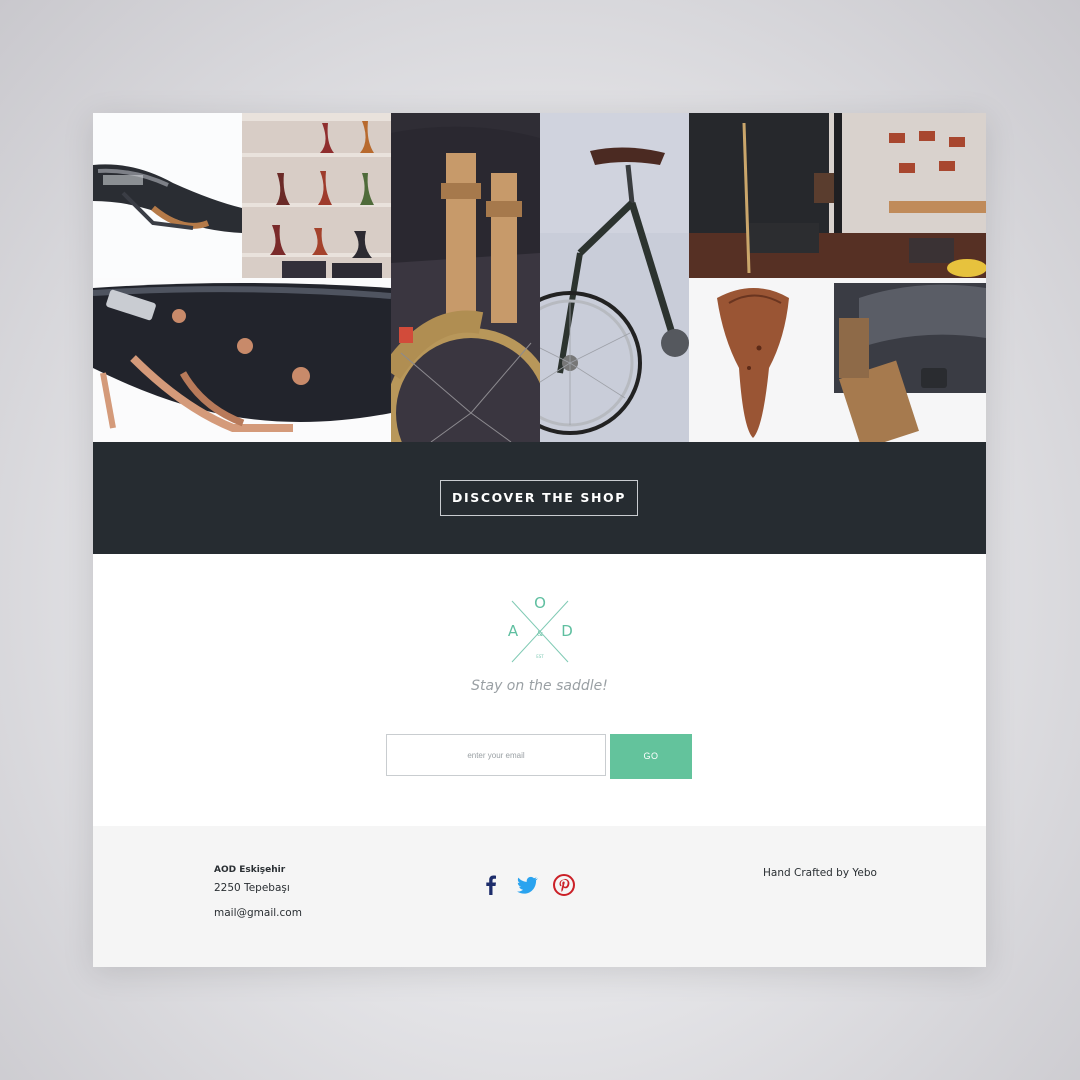 This screenshot has width=1080, height=1080. Describe the element at coordinates (837, 360) in the screenshot. I see `tan-saddle-and-bag-photo` at that location.